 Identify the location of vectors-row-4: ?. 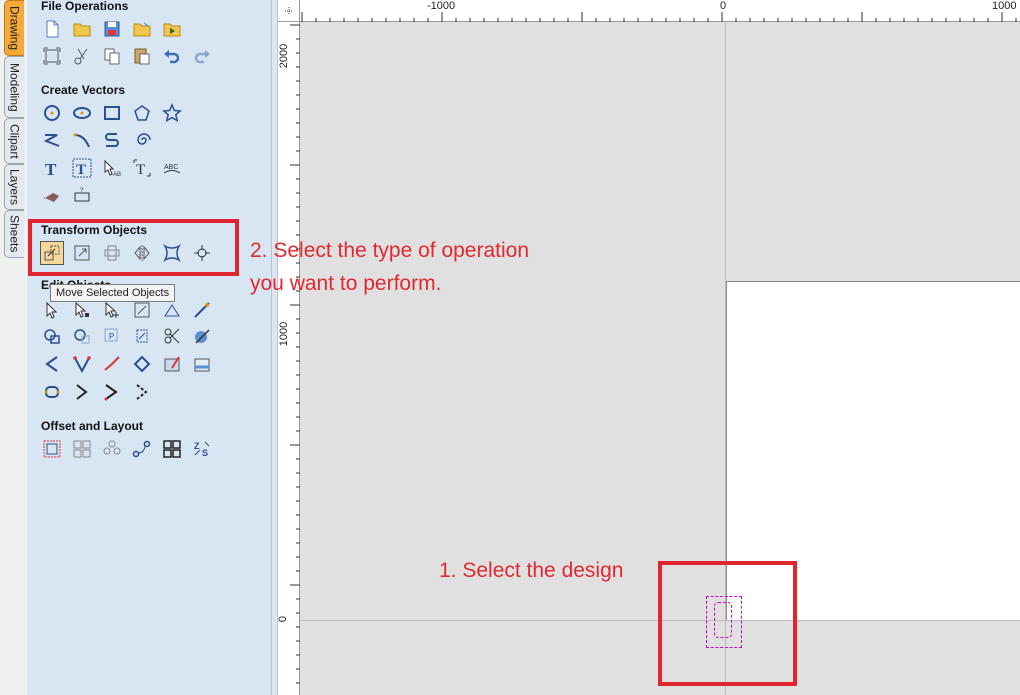
(70, 196).